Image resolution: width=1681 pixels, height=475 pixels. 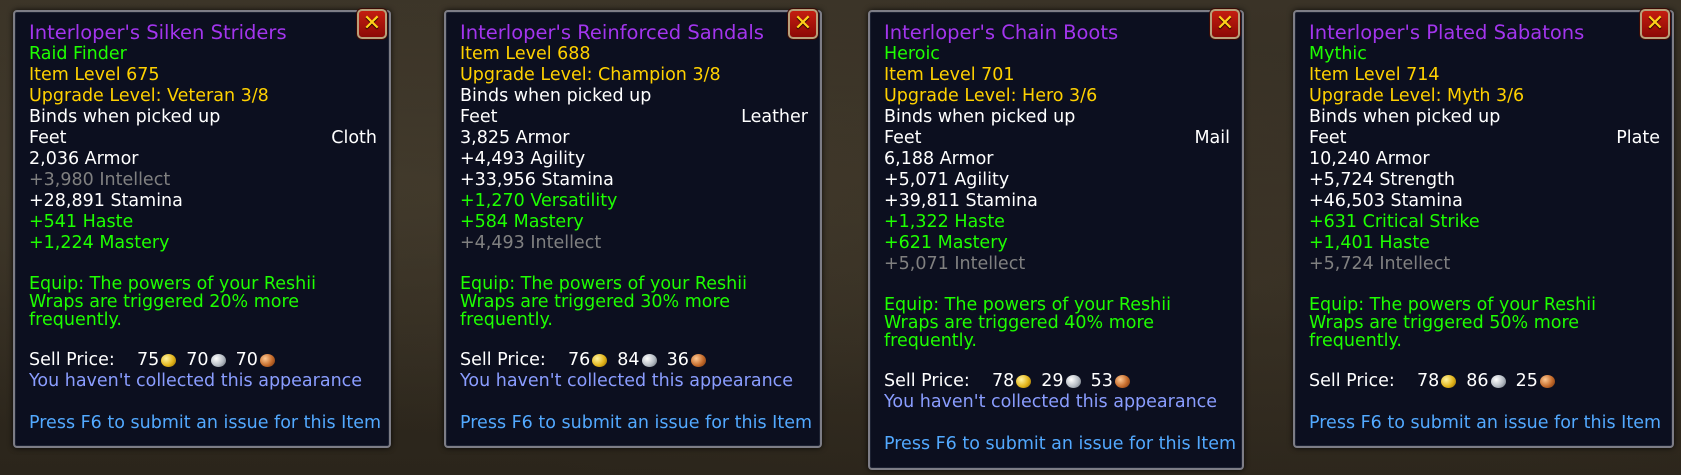 I want to click on silver-amount: 86, so click(x=1477, y=381).